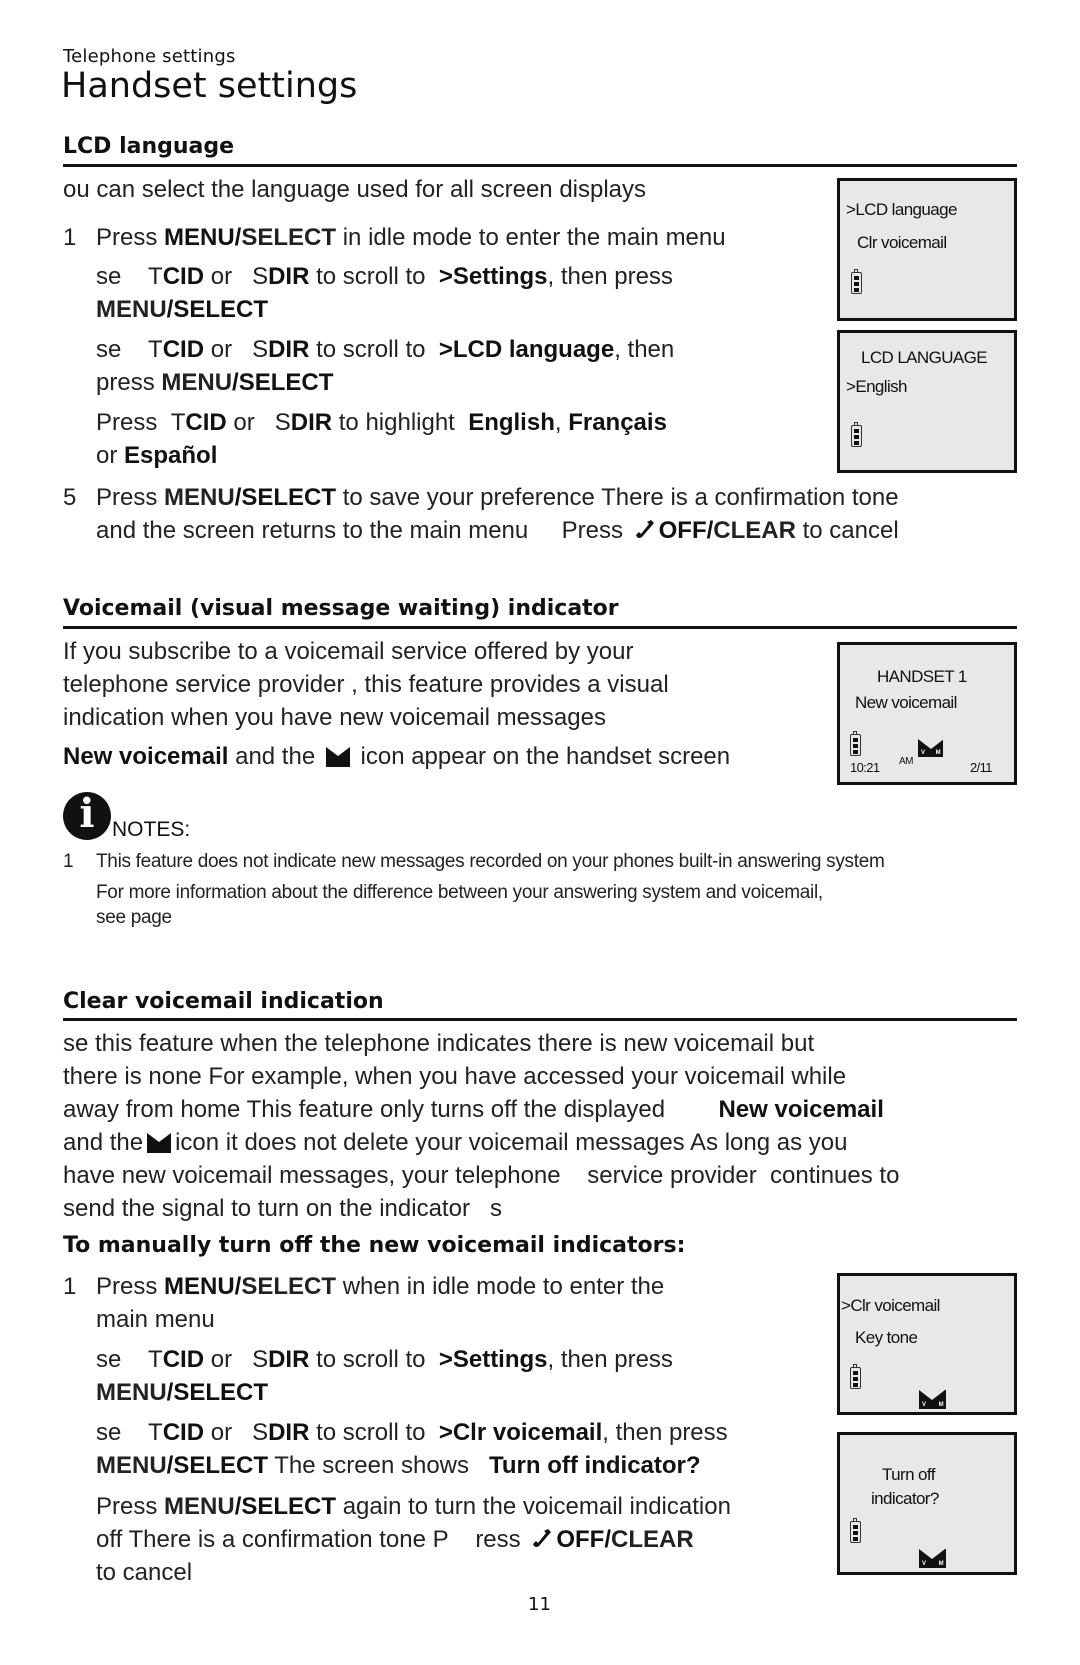 The height and width of the screenshot is (1665, 1080). Describe the element at coordinates (543, 918) in the screenshot. I see `note-item: see page` at that location.